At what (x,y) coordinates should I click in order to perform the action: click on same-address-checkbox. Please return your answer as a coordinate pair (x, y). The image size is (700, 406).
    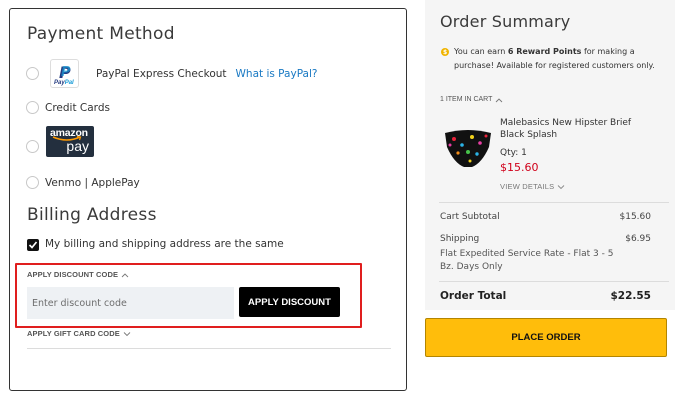
    Looking at the image, I should click on (33, 245).